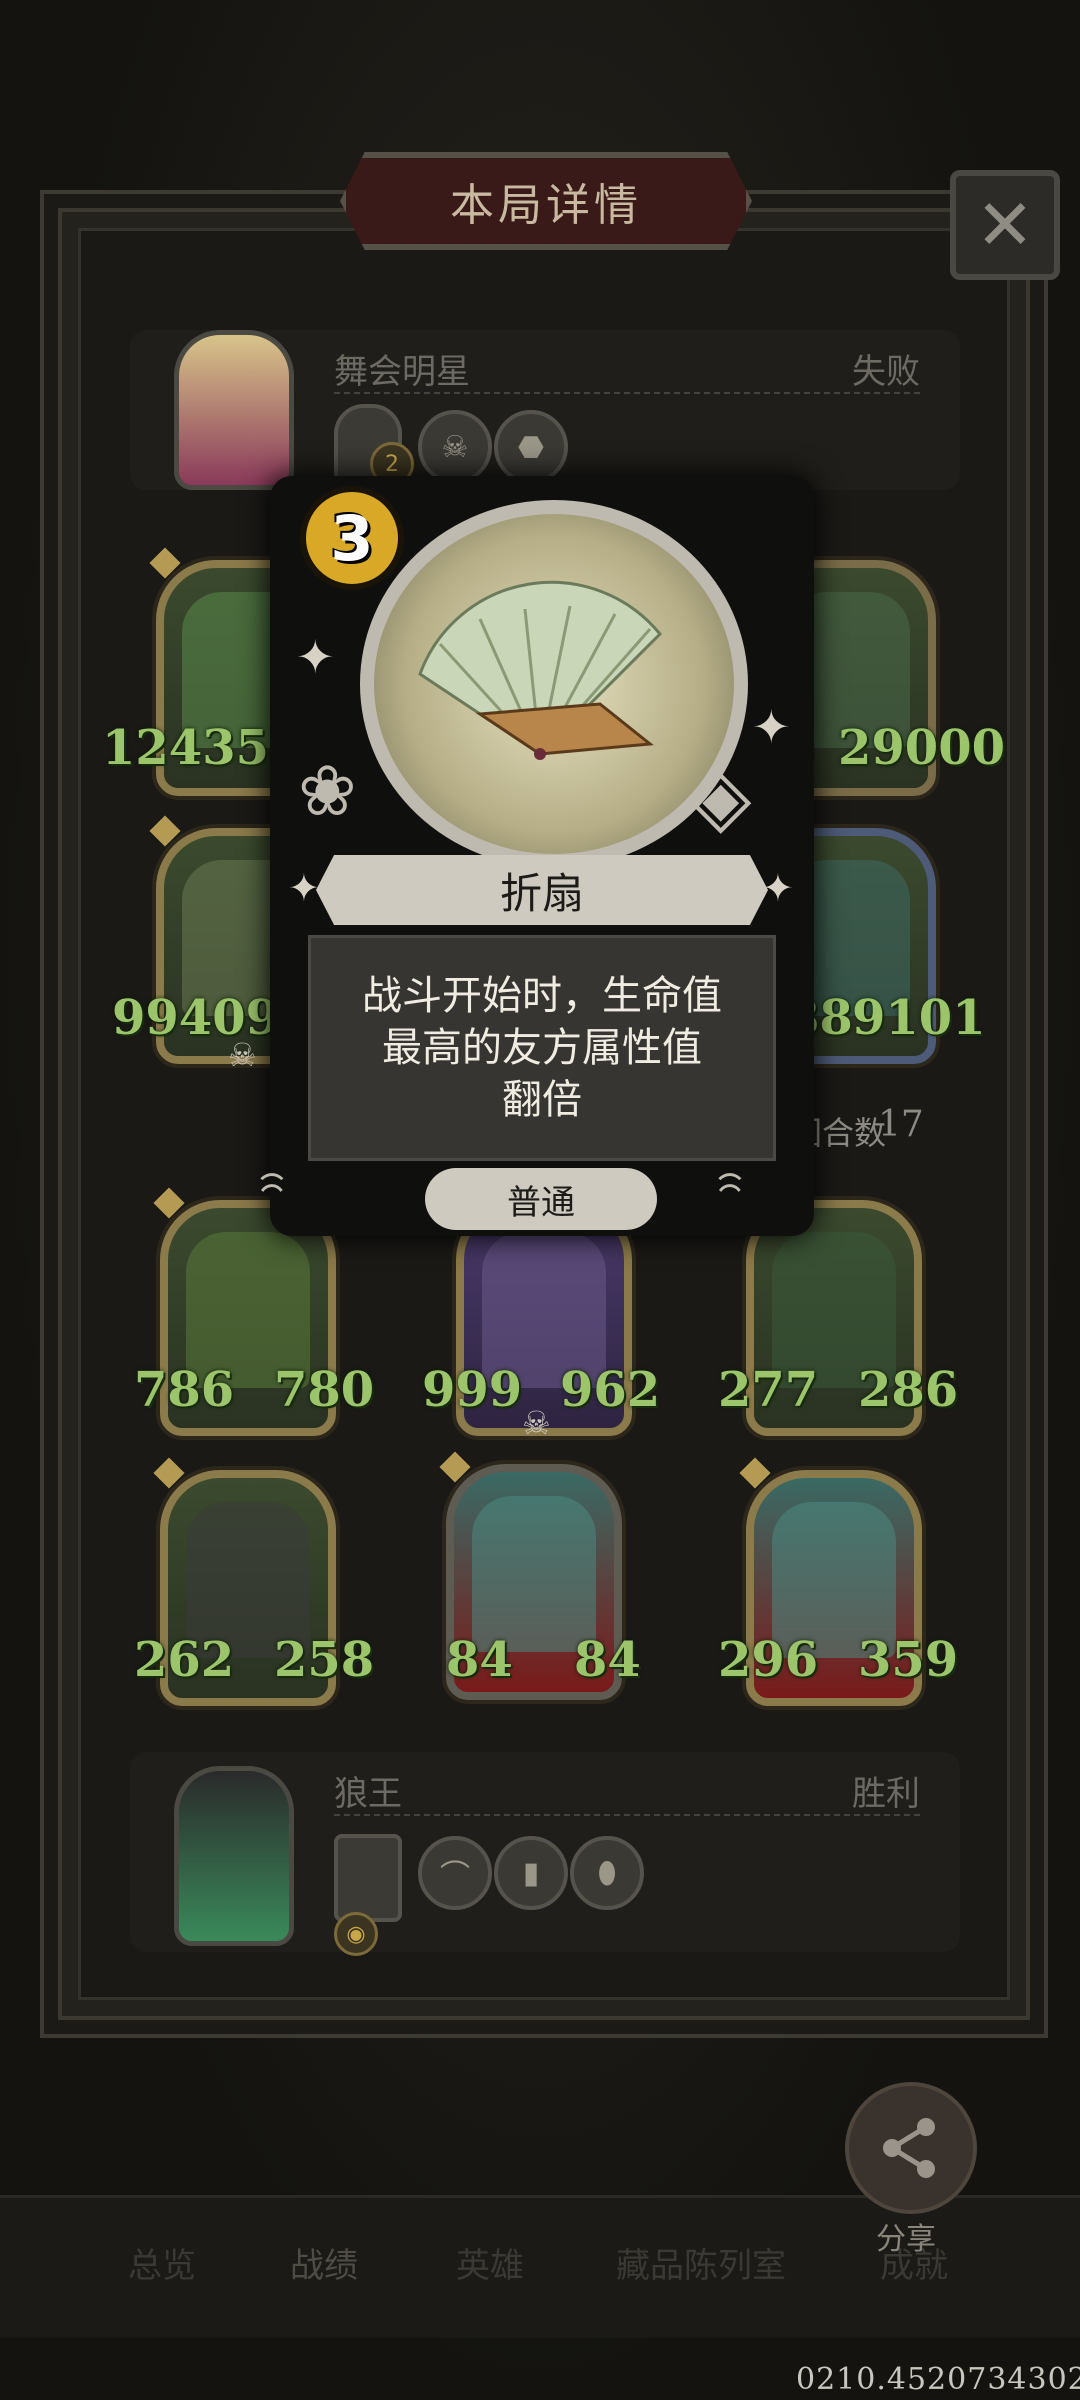 This screenshot has width=1080, height=2400. What do you see at coordinates (490, 2262) in the screenshot?
I see `tab-heroes: 英雄` at bounding box center [490, 2262].